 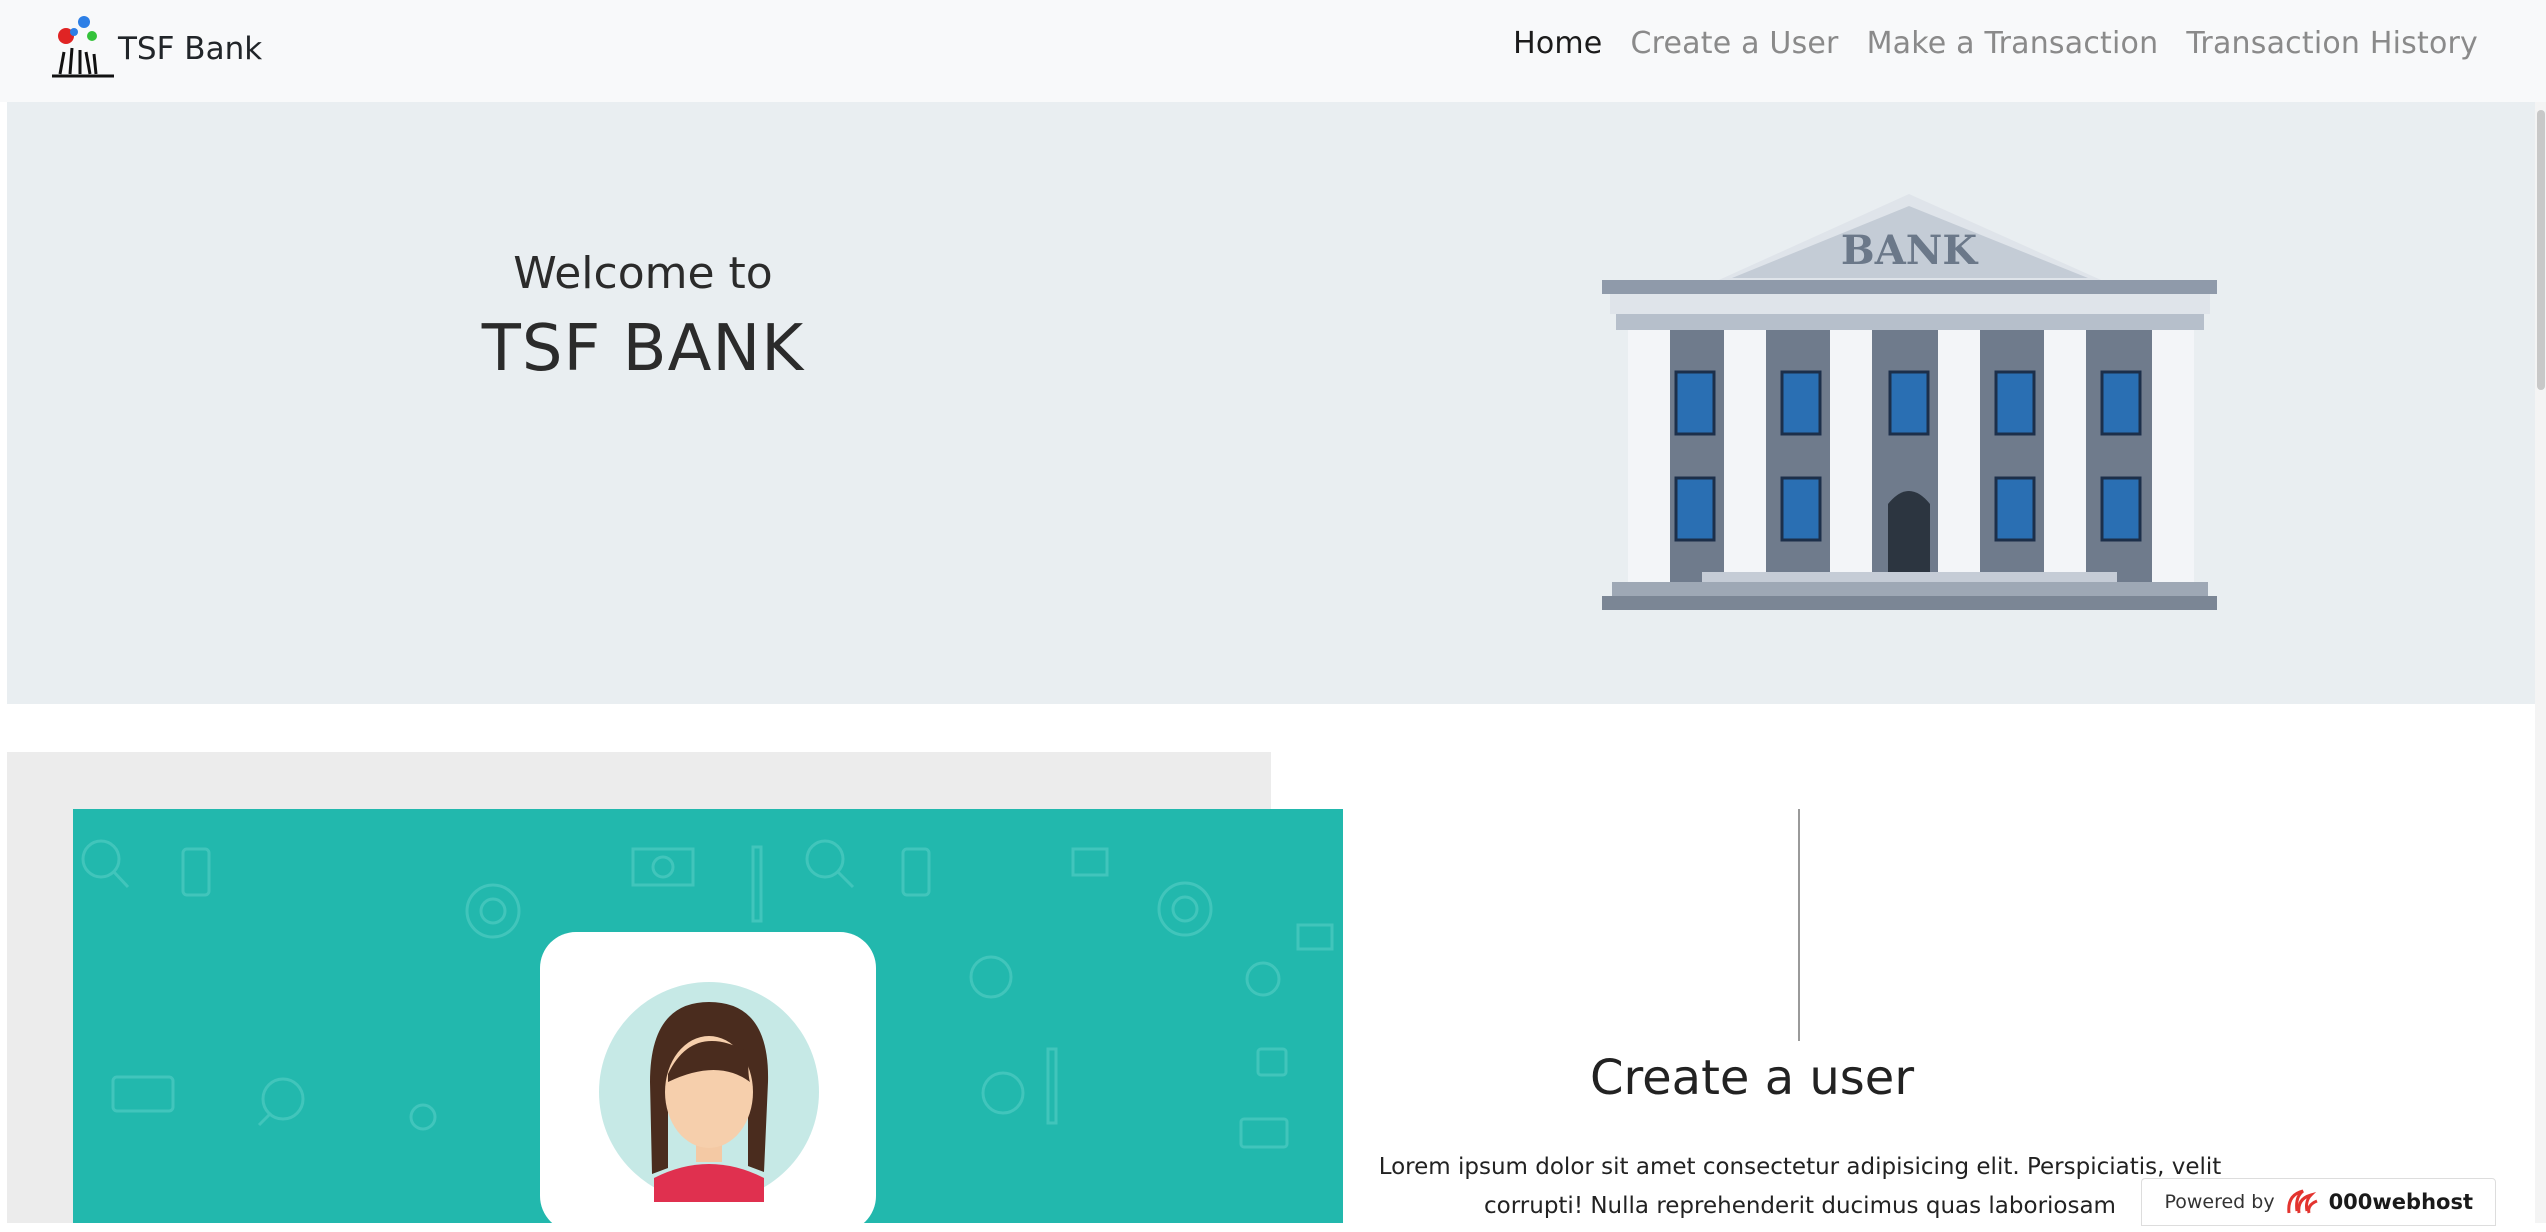 What do you see at coordinates (1909, 250) in the screenshot?
I see `bank-sign-text: BANK` at bounding box center [1909, 250].